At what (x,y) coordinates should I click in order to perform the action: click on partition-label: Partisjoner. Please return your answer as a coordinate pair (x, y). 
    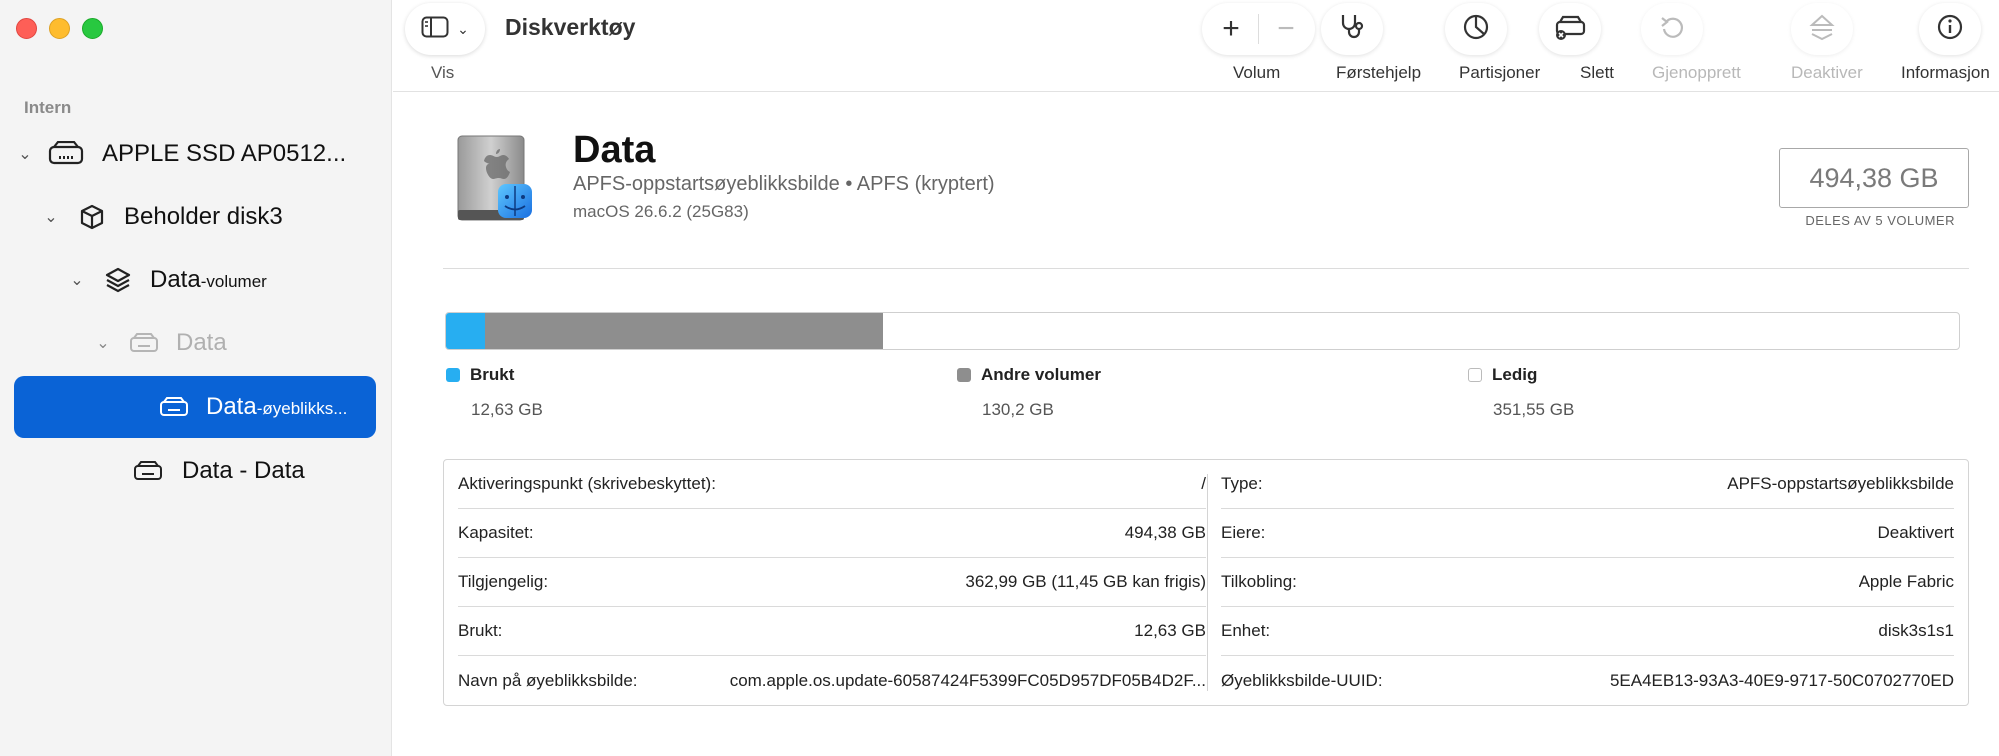
    Looking at the image, I should click on (1500, 72).